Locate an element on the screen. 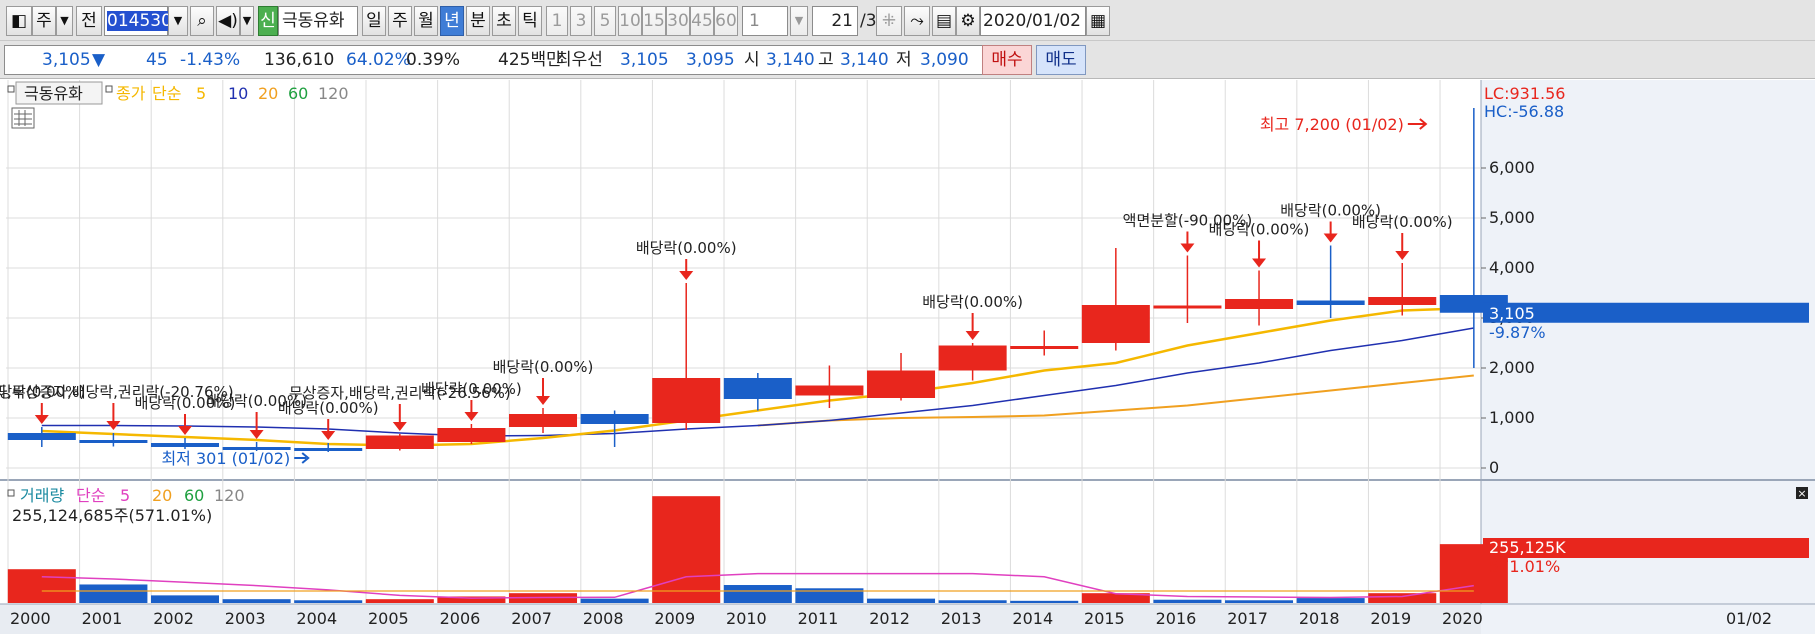 This screenshot has width=1815, height=634. lc-label: LC:931.56 is located at coordinates (1524, 93).